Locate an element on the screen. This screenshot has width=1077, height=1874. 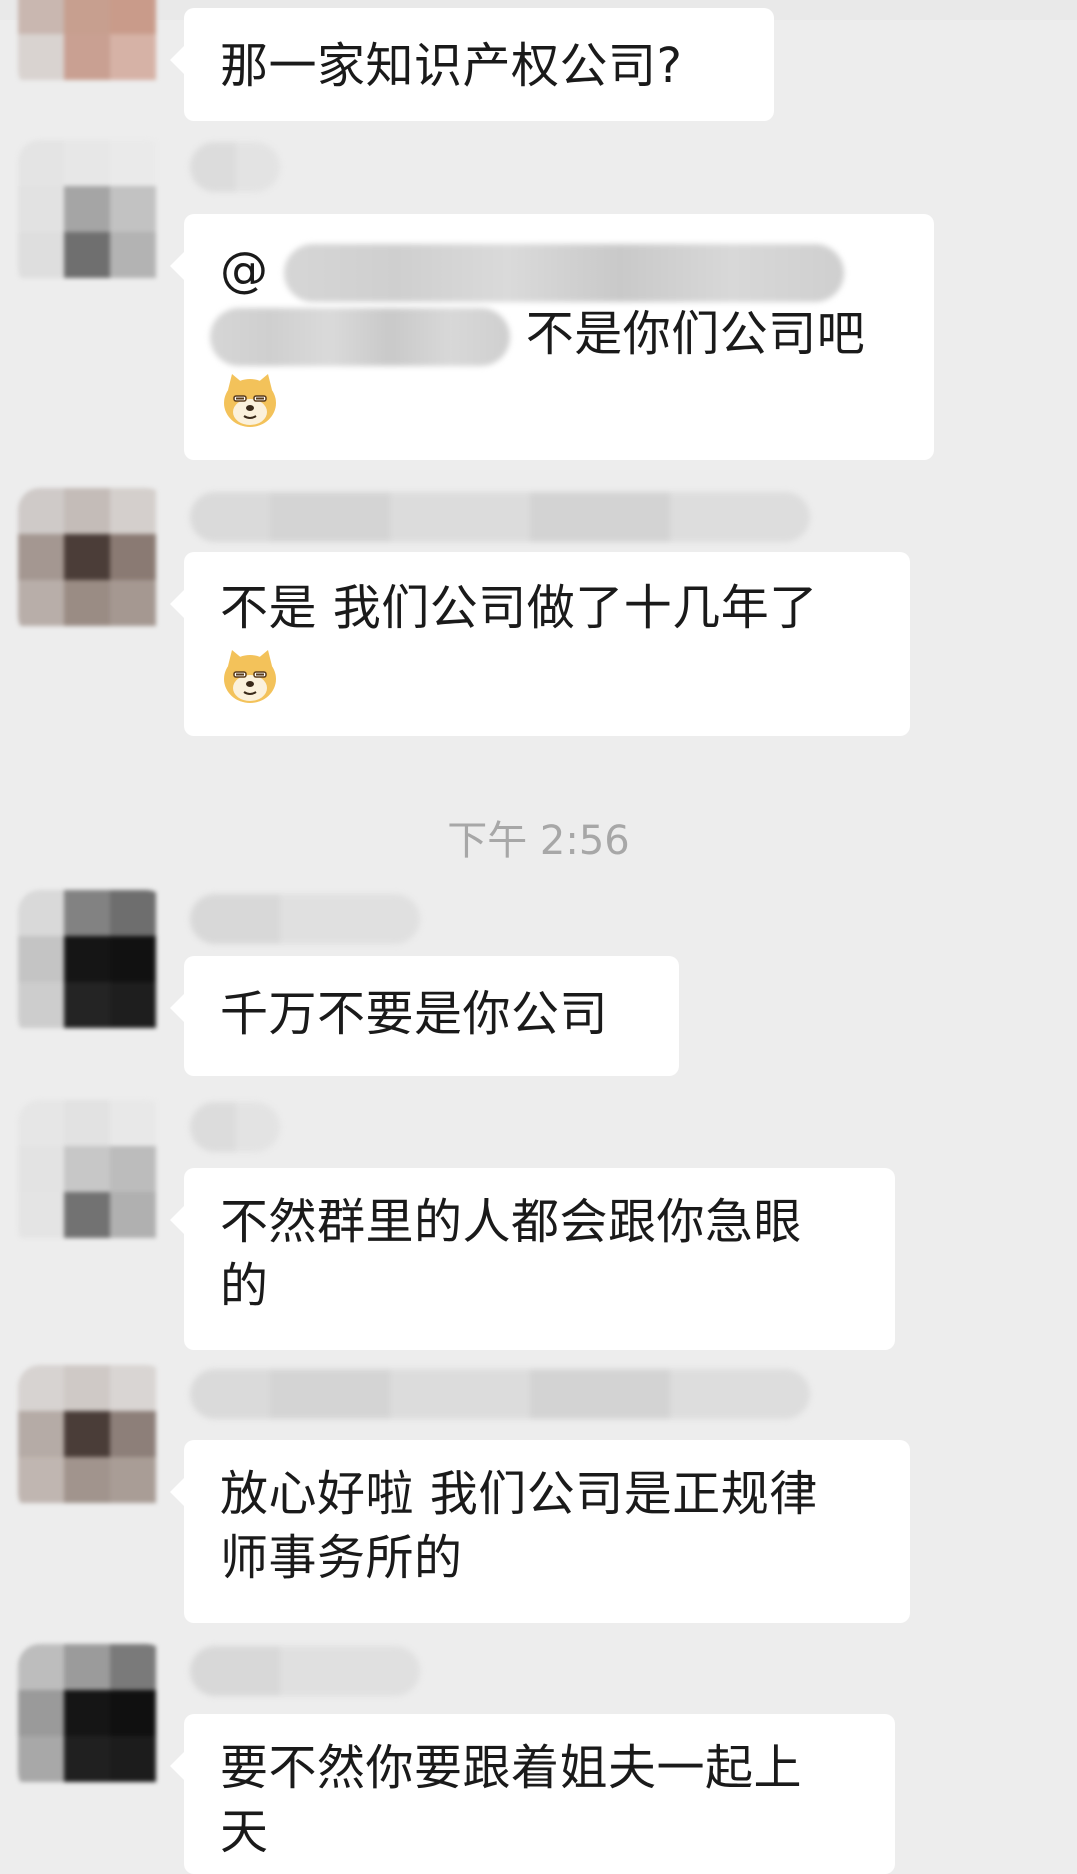
message-bubble: 不然群里的人都会跟你急眼 的 is located at coordinates (532, 1259).